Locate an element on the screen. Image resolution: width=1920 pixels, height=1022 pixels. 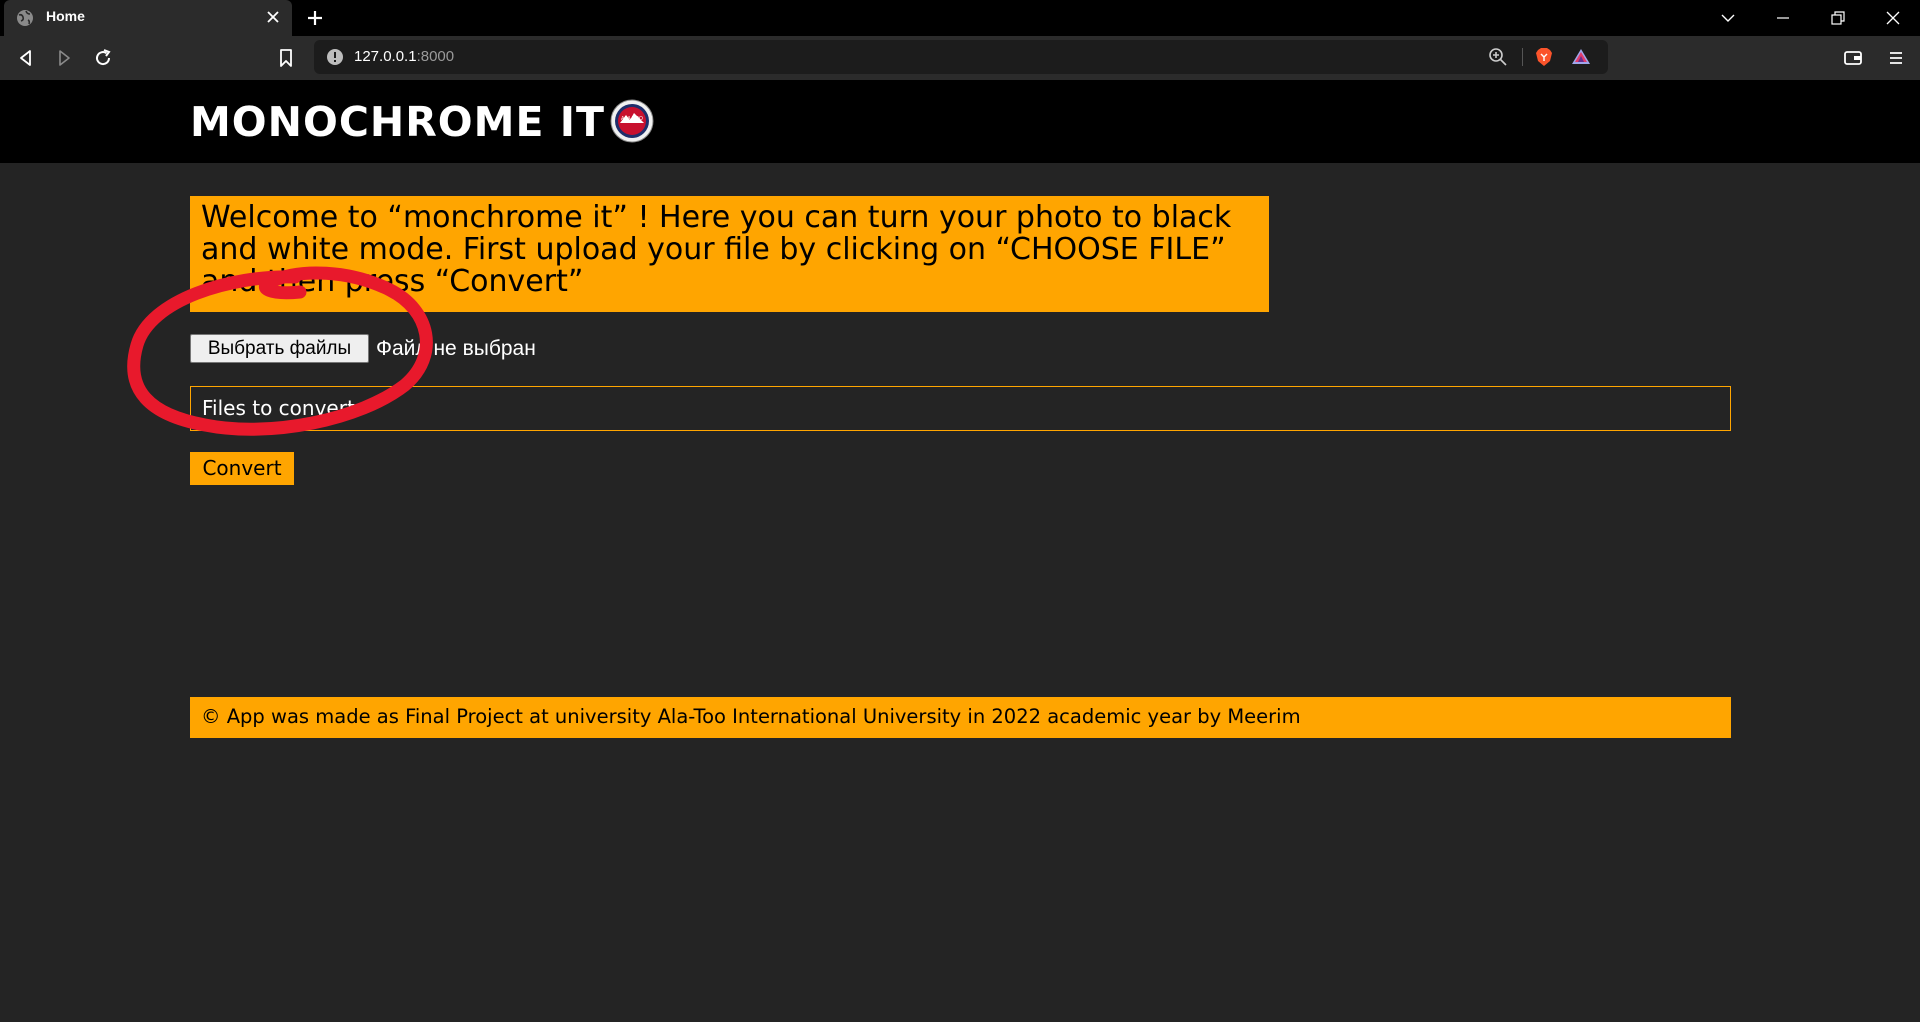
logo-text: ALA-TOO is located at coordinates (632, 119).